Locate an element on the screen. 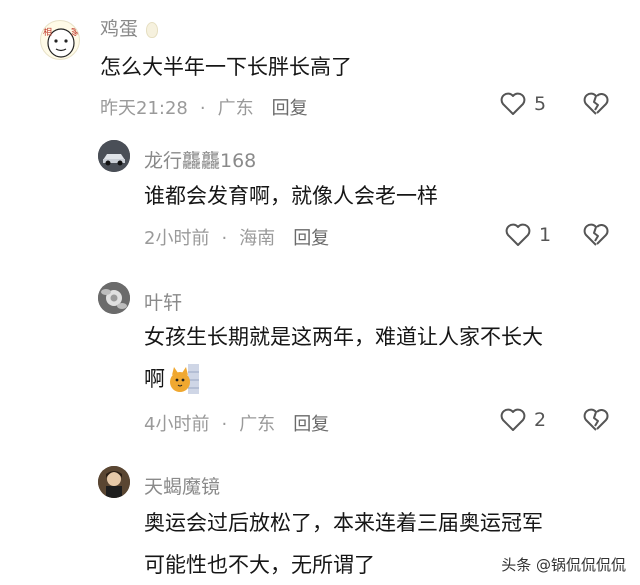 The image size is (640, 585). comment-text: 谁都会发育啊，就像人会老一样 is located at coordinates (291, 196).